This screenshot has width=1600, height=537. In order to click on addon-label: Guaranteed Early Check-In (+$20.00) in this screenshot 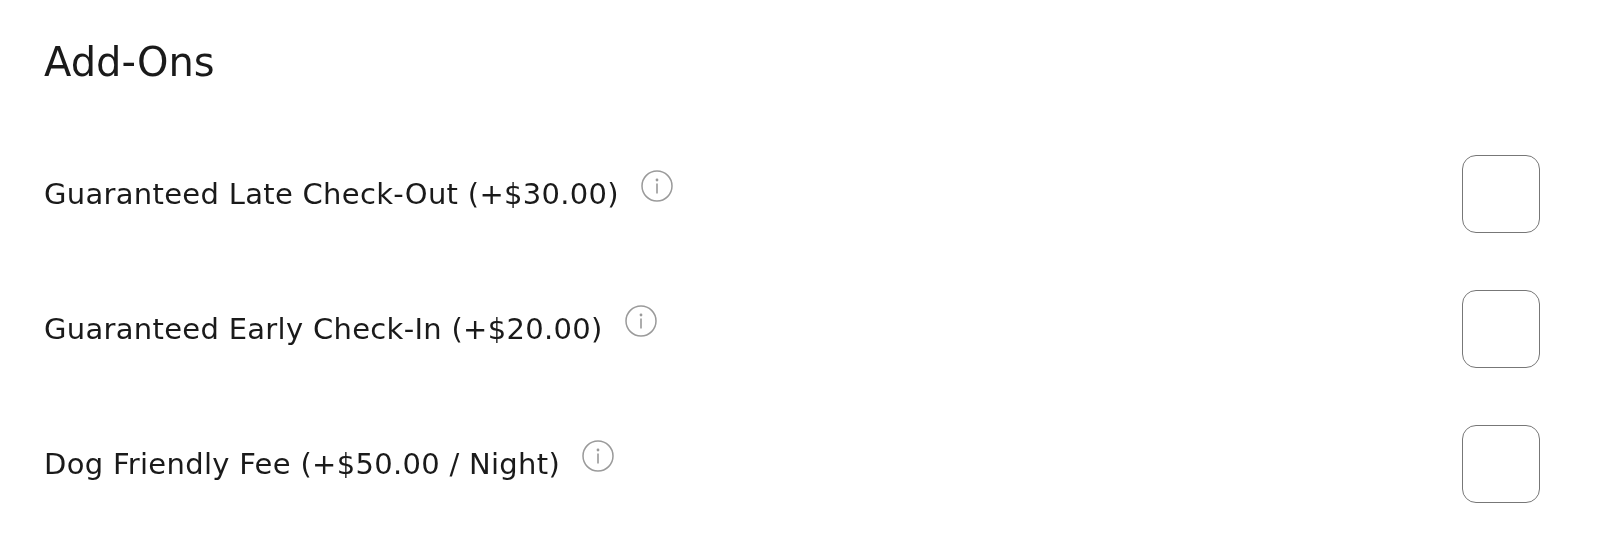, I will do `click(323, 328)`.